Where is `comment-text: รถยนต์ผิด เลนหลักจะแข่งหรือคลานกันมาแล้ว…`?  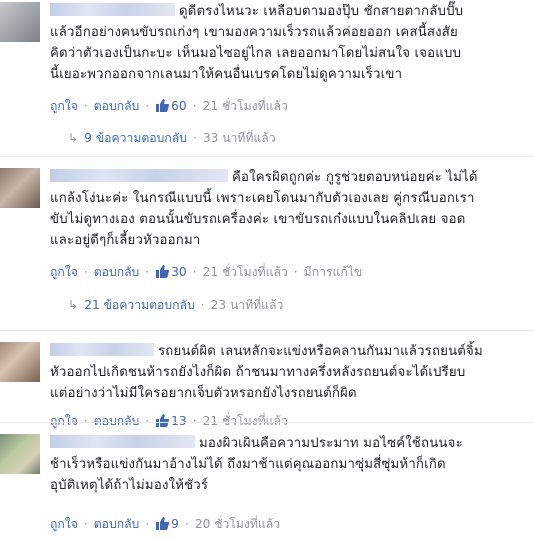 comment-text: รถยนต์ผิด เลนหลักจะแข่งหรือคลานกันมาแล้ว… is located at coordinates (289, 372).